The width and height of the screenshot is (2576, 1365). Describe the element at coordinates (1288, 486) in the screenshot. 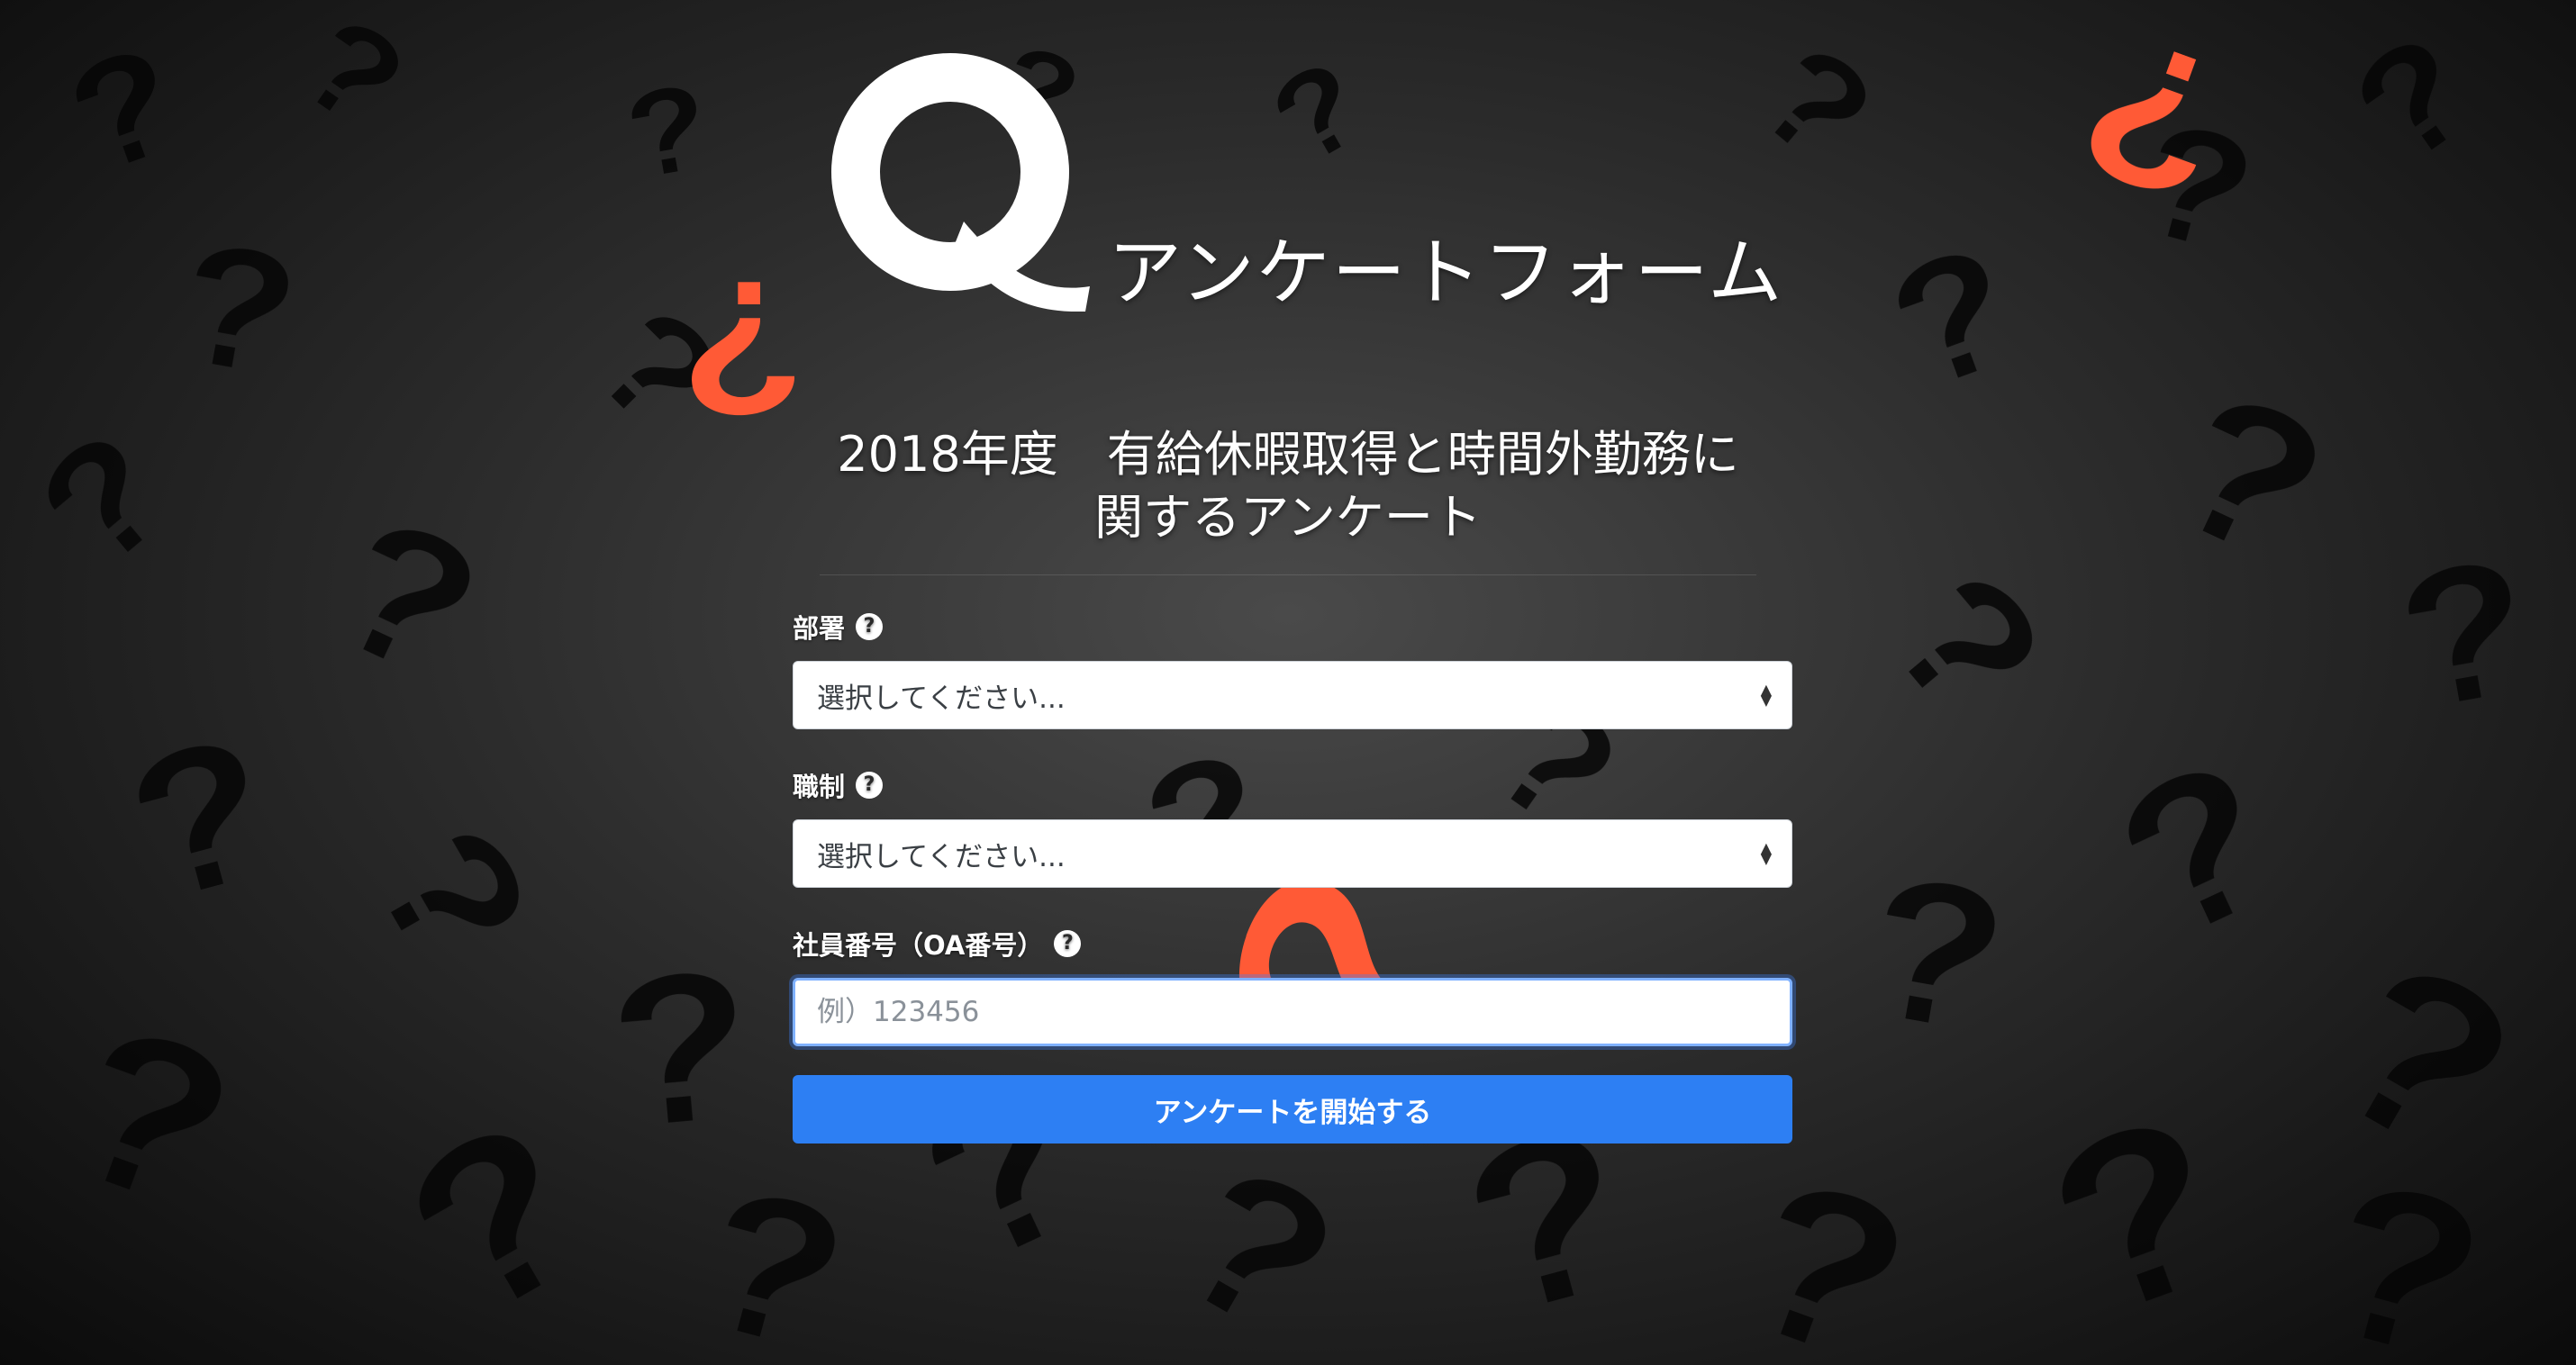

I see `page-title: 2018年度 有給休暇取得と時間外勤務に 関するアンケート` at that location.